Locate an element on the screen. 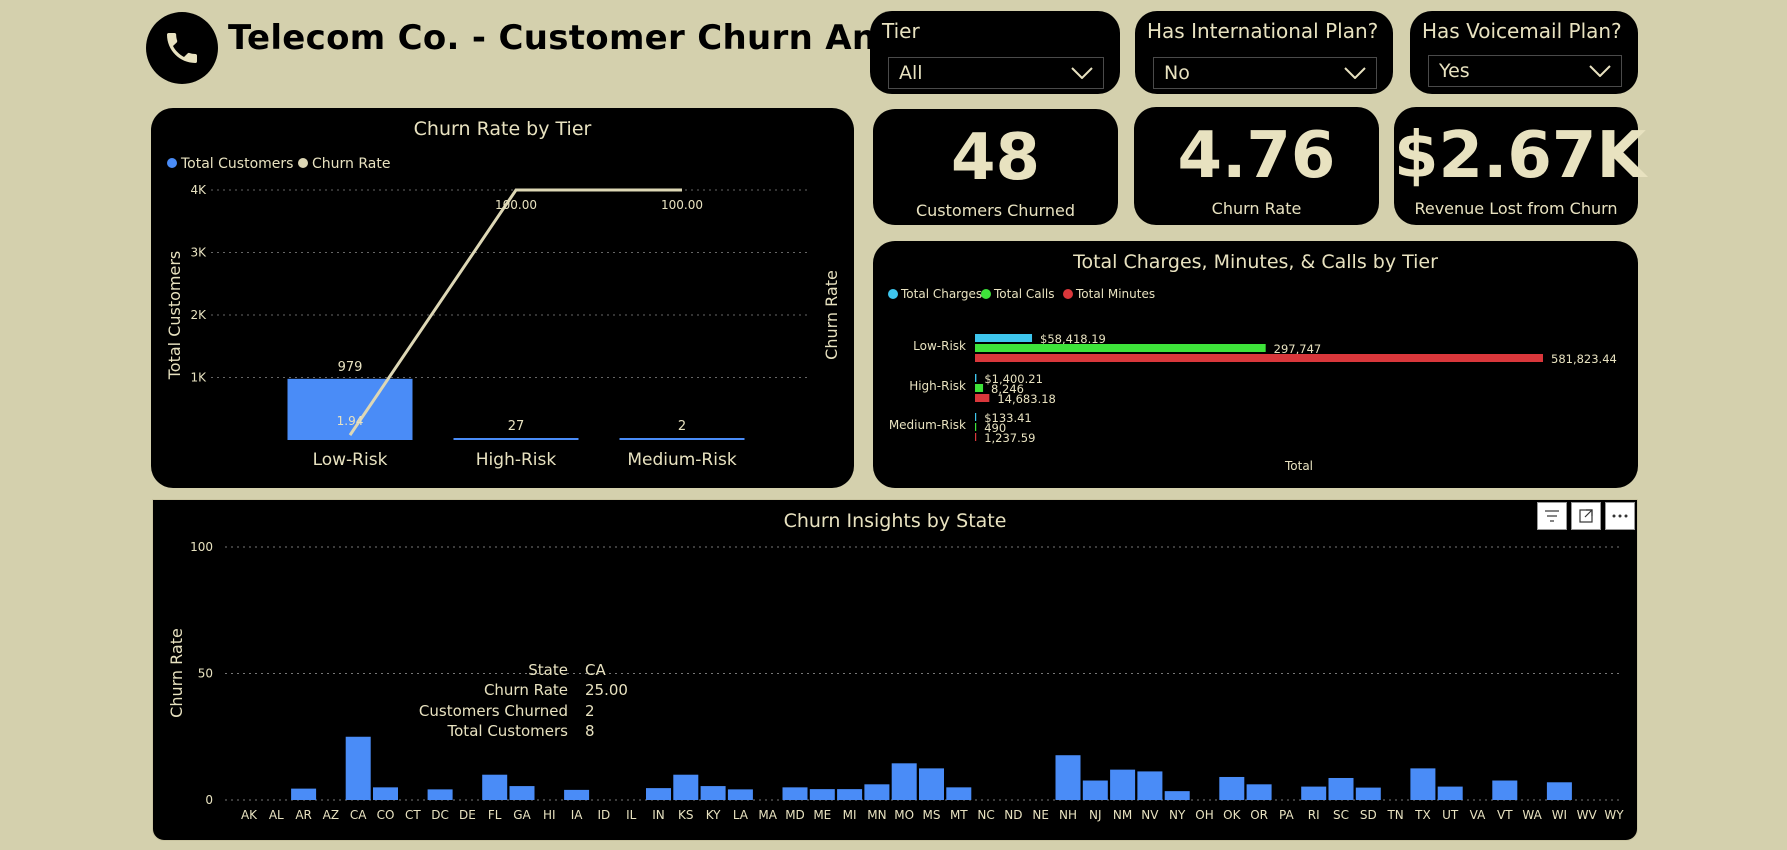 The width and height of the screenshot is (1787, 850). slicer-value: All is located at coordinates (911, 73).